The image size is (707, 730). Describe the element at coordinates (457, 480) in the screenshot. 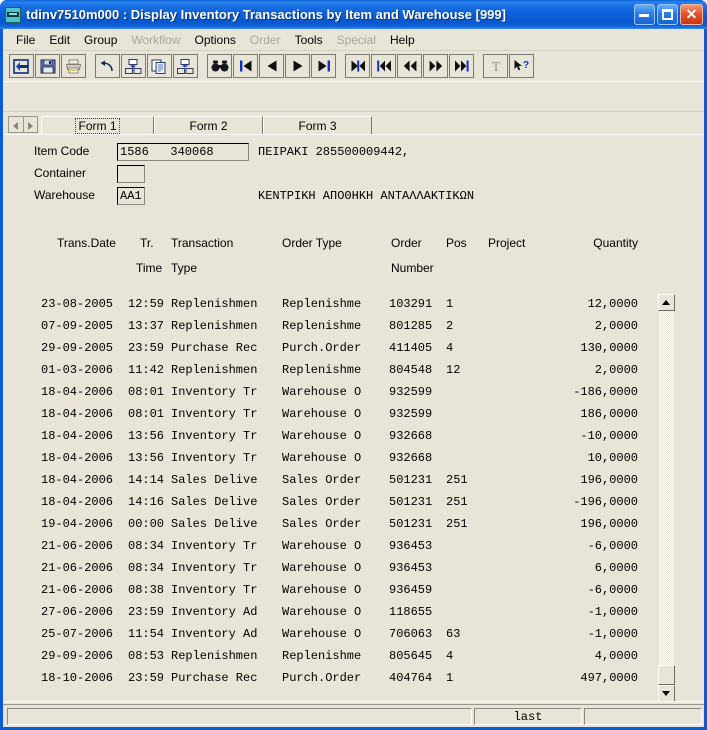

I see `cell-pos: 251` at that location.